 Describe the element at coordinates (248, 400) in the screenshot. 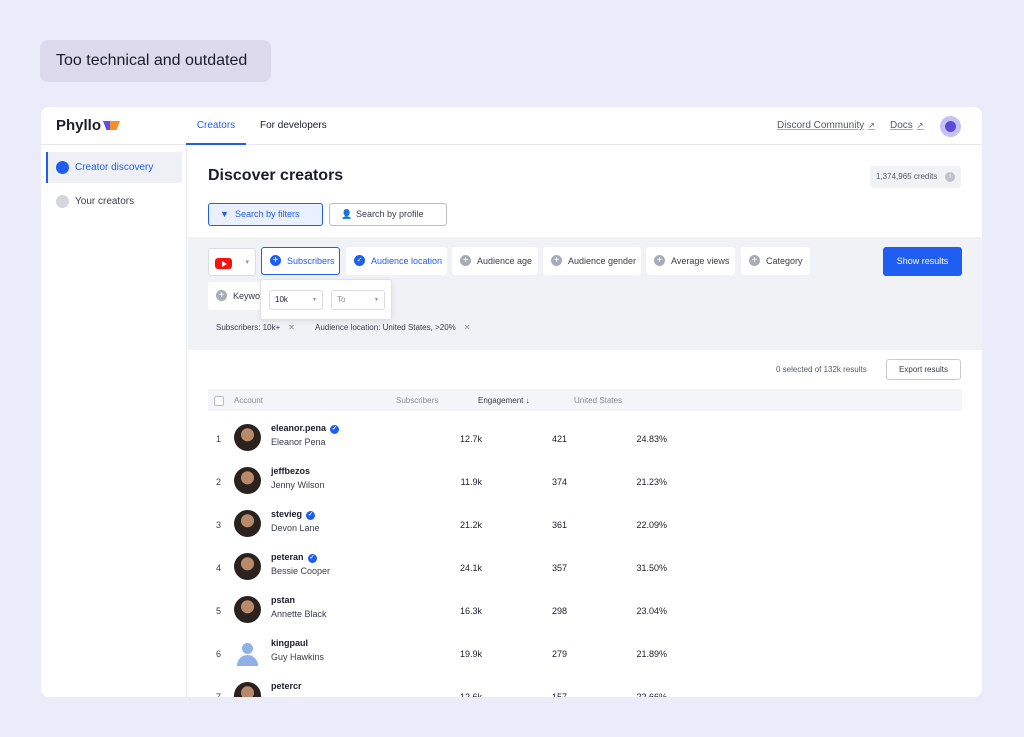

I see `header-account: Account` at that location.